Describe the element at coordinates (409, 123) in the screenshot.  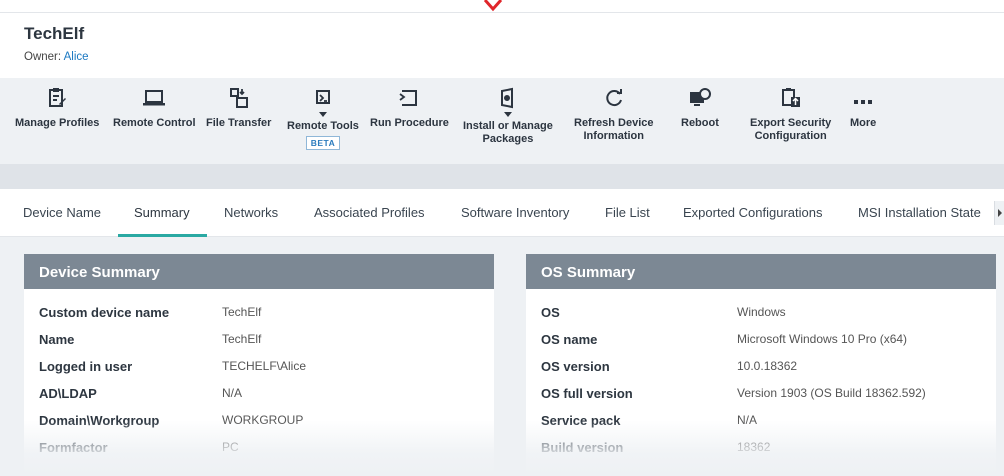
I see `run-procedure-label: Run Procedure` at that location.